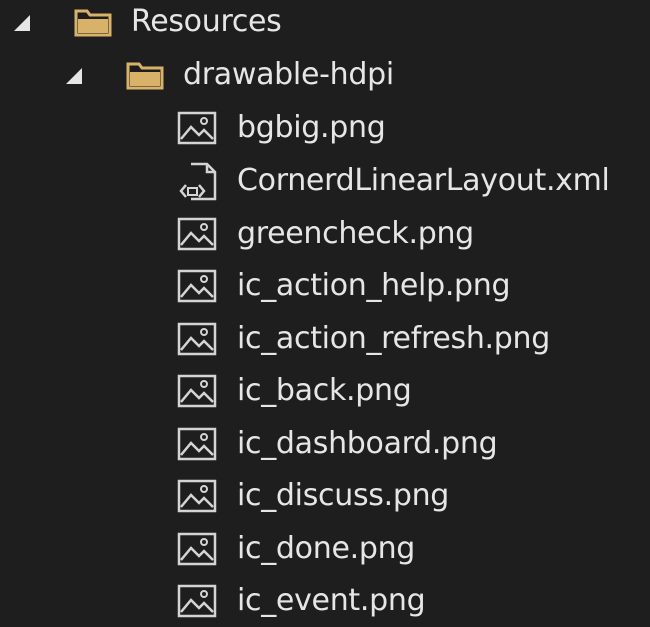 This screenshot has height=627, width=650. Describe the element at coordinates (374, 285) in the screenshot. I see `tree-item-label: ic_action_help.png` at that location.